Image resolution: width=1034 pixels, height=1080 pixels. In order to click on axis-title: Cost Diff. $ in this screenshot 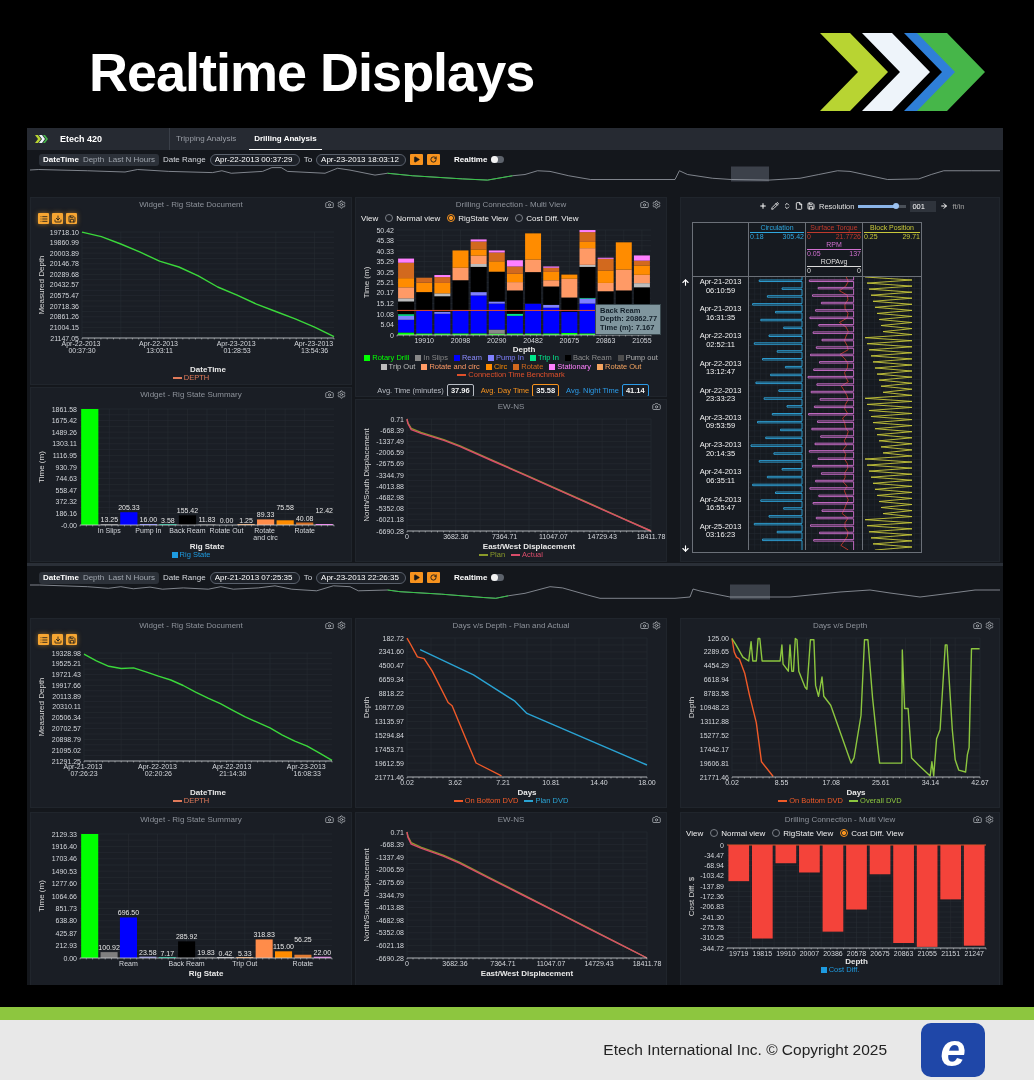, I will do `click(691, 896)`.